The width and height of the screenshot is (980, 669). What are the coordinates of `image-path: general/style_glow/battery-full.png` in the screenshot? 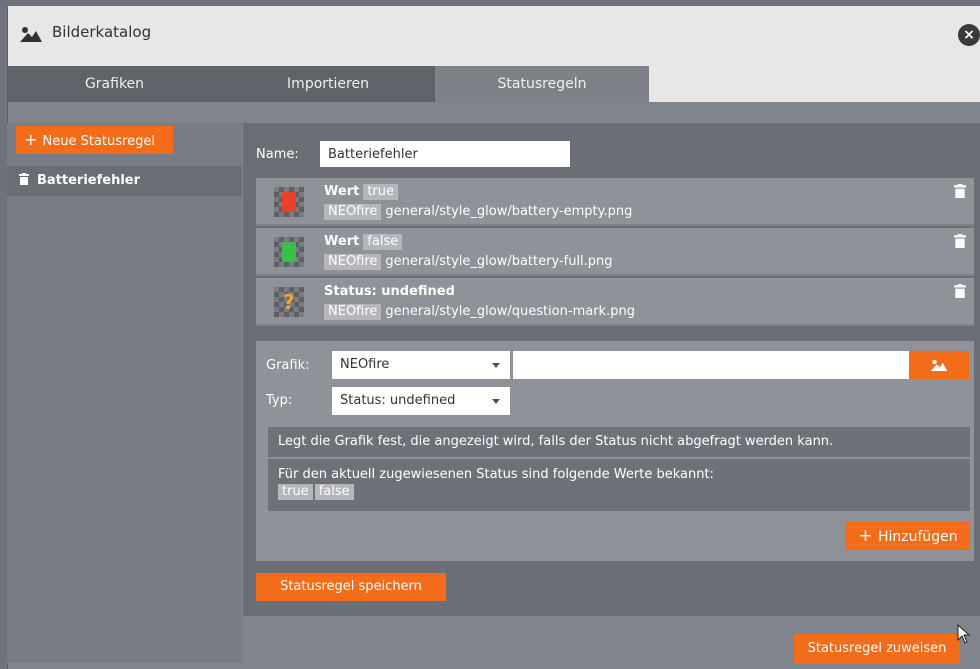 It's located at (499, 261).